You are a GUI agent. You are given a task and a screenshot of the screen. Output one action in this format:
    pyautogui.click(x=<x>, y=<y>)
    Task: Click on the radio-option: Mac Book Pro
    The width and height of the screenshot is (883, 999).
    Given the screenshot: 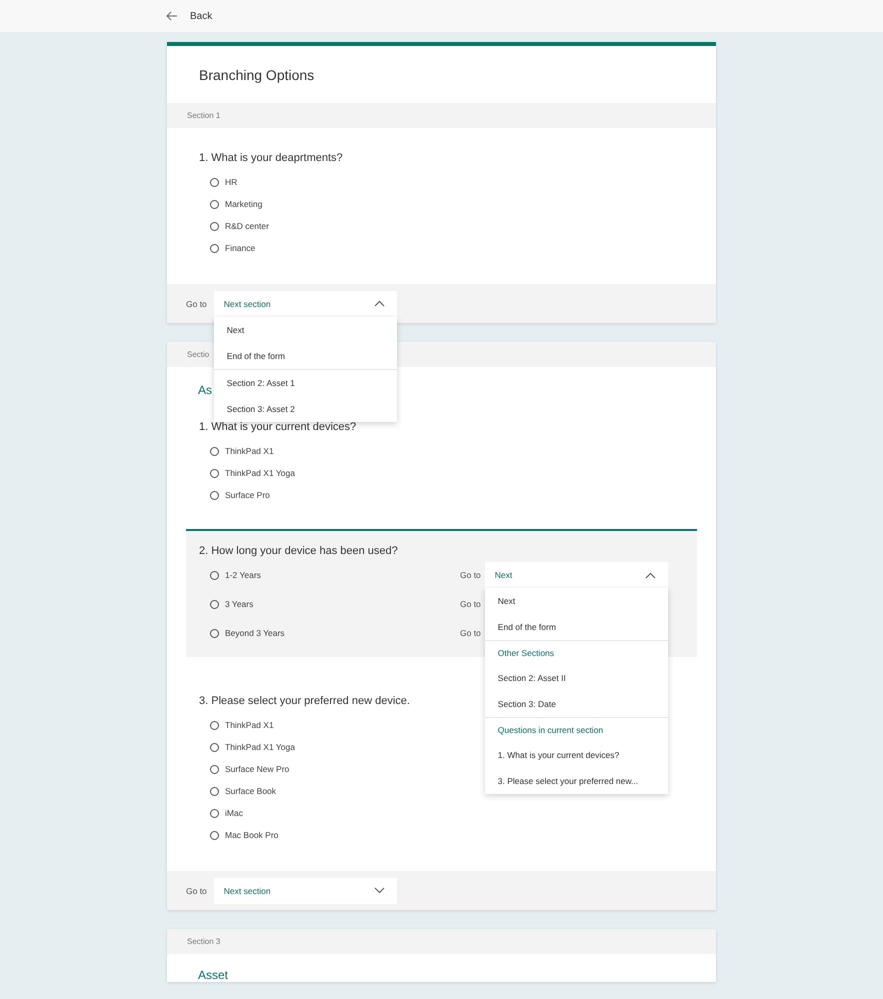 What is the action you would take?
    pyautogui.click(x=335, y=835)
    